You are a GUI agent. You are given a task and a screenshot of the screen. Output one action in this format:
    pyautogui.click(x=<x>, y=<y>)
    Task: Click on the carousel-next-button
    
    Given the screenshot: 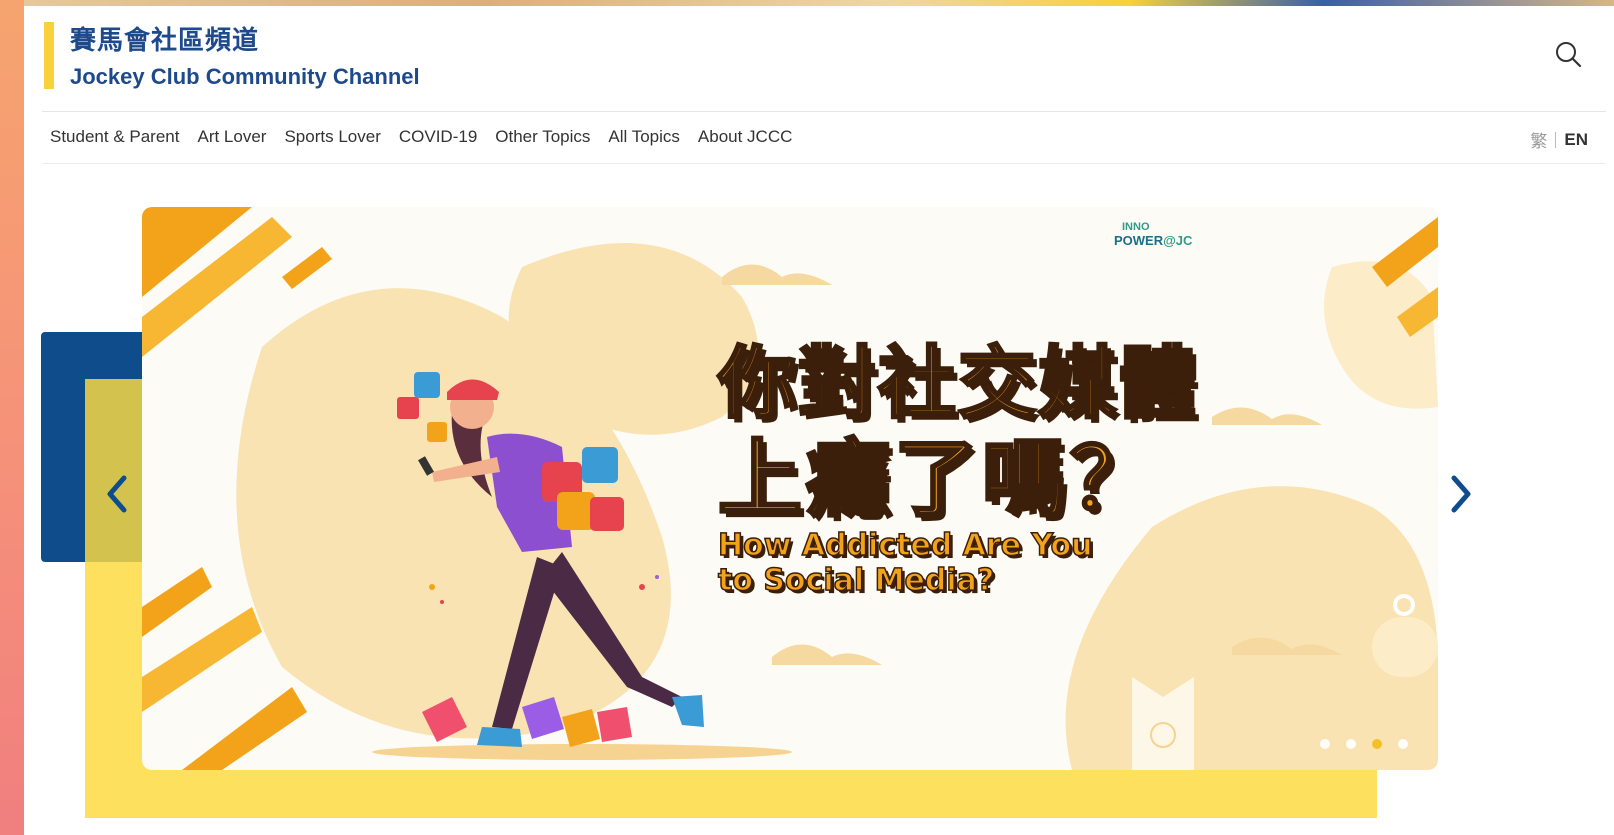 What is the action you would take?
    pyautogui.click(x=1462, y=494)
    